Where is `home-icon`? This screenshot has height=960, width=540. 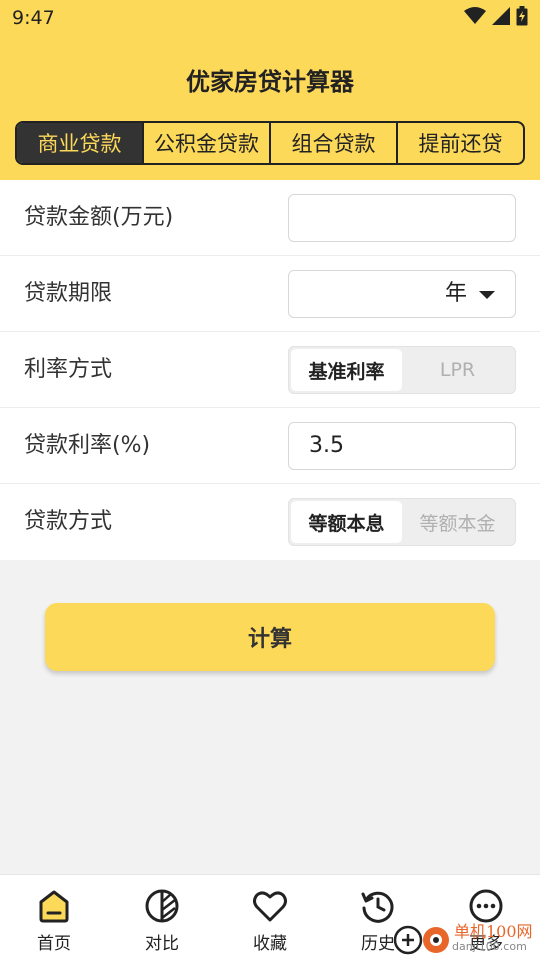
home-icon is located at coordinates (54, 906).